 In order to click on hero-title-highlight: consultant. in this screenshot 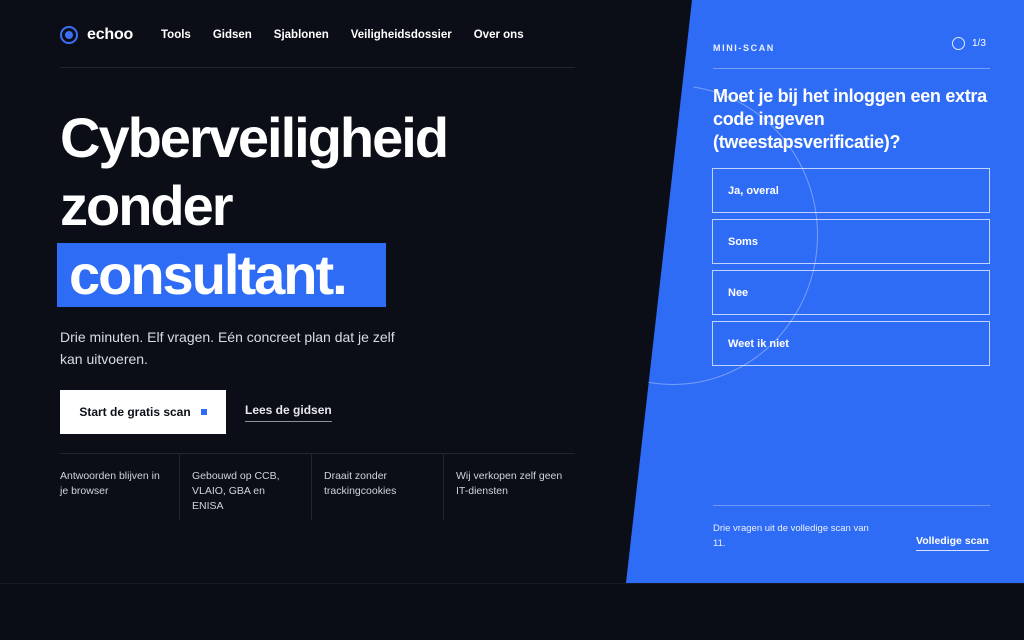, I will do `click(221, 275)`.